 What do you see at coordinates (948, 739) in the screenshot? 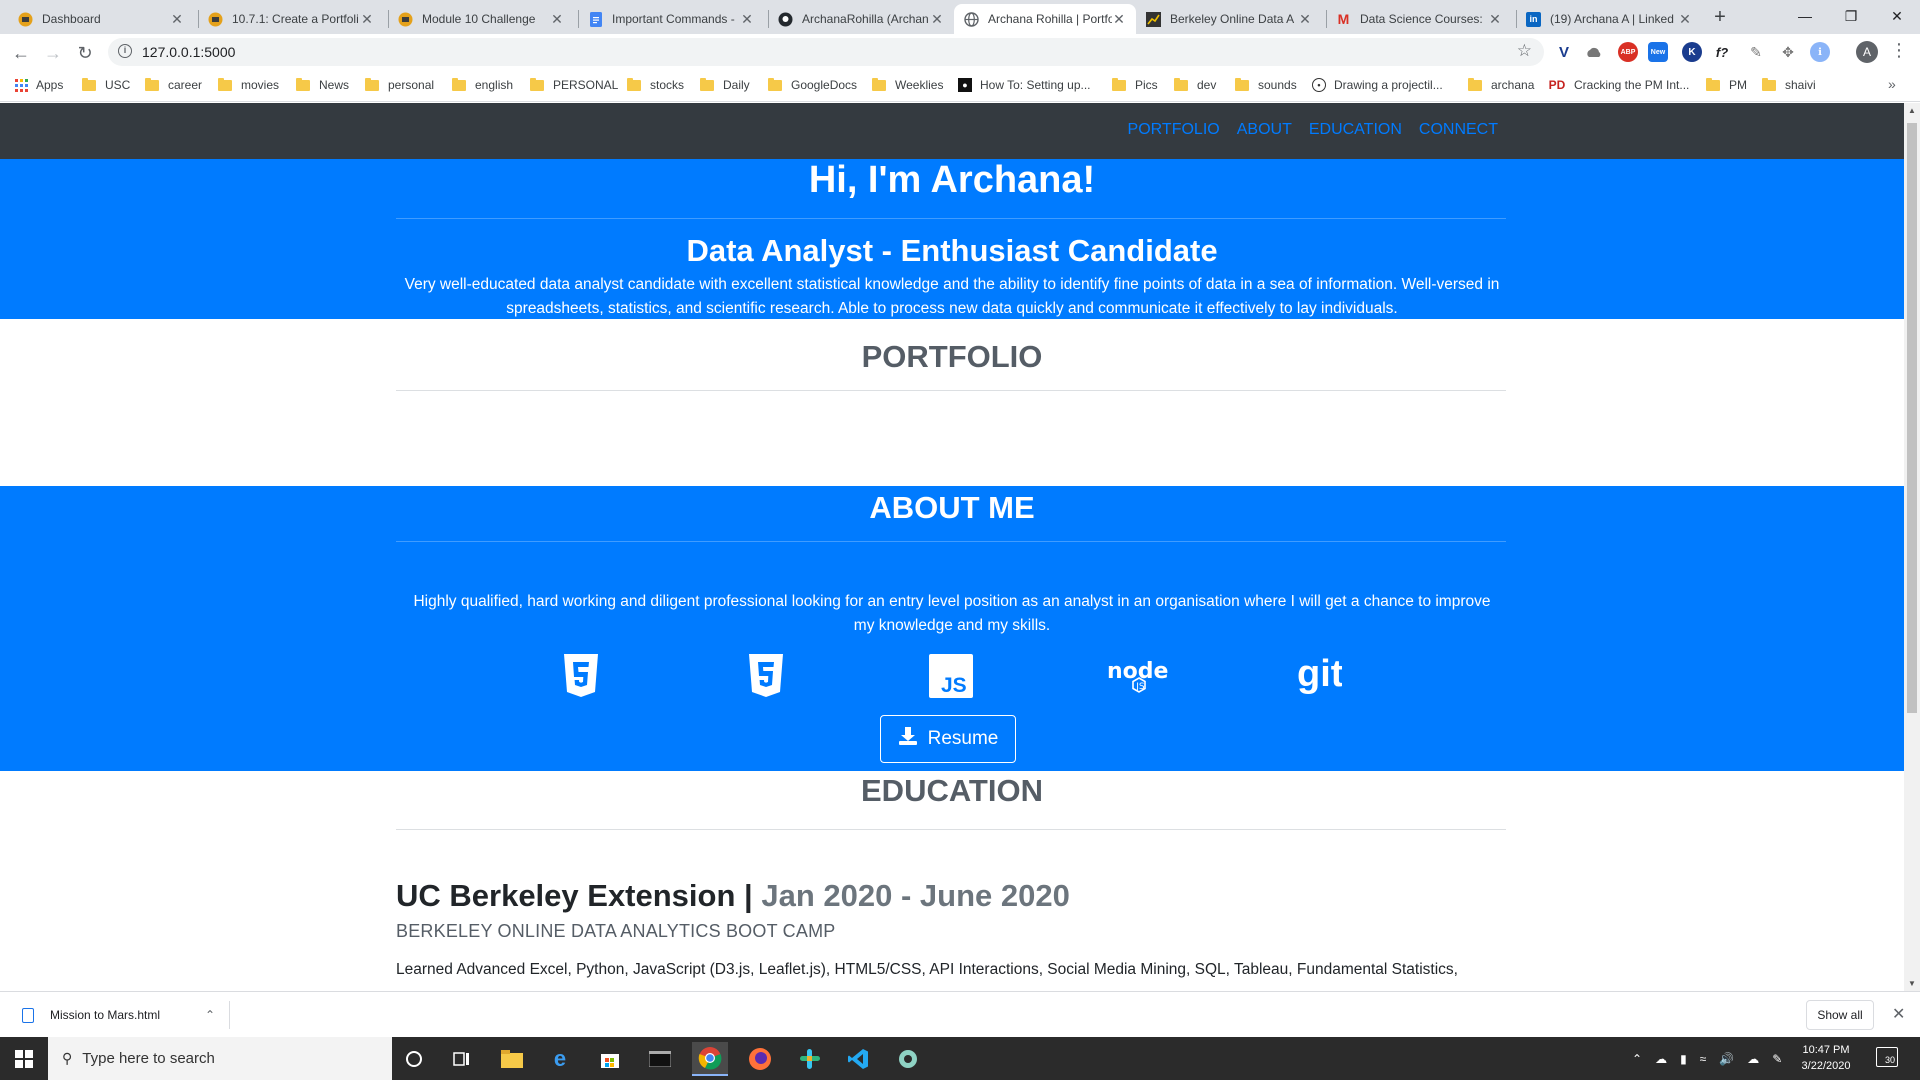
I see `resume-download-button: Resume` at bounding box center [948, 739].